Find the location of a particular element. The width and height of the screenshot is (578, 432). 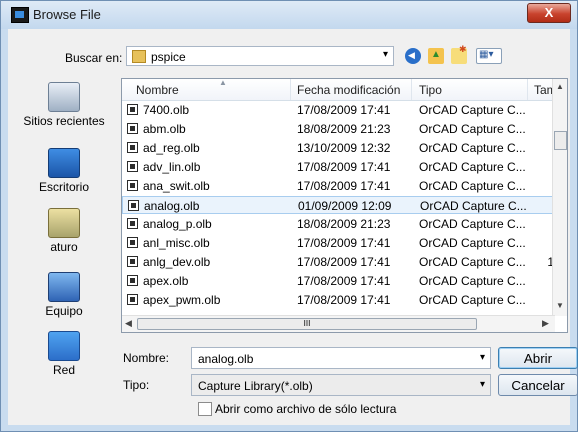

back-icon is located at coordinates (413, 56).